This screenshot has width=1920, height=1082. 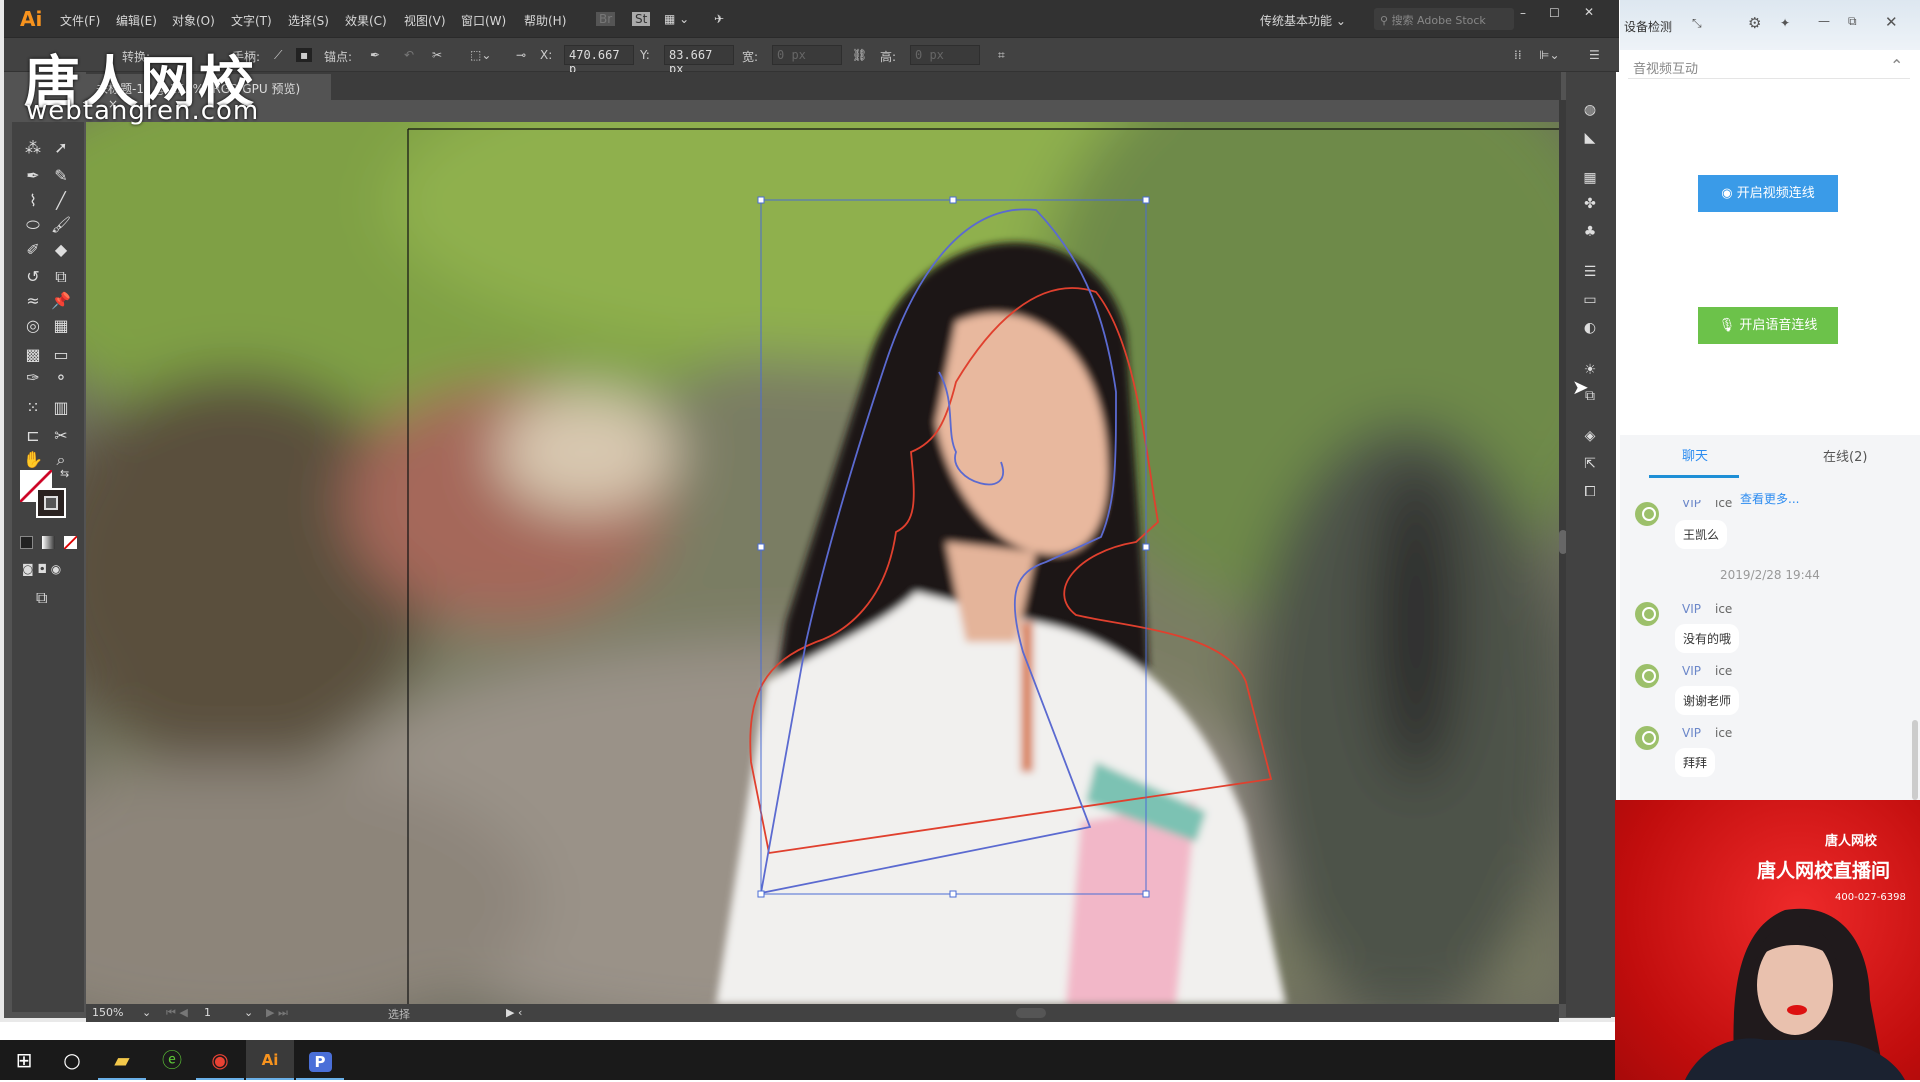 I want to click on symbols-icon: ♣, so click(x=1590, y=232).